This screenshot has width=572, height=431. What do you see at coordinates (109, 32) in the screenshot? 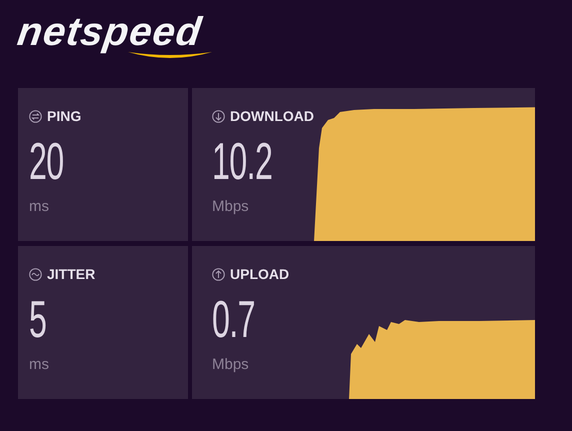
I see `logo-text: netspeed` at bounding box center [109, 32].